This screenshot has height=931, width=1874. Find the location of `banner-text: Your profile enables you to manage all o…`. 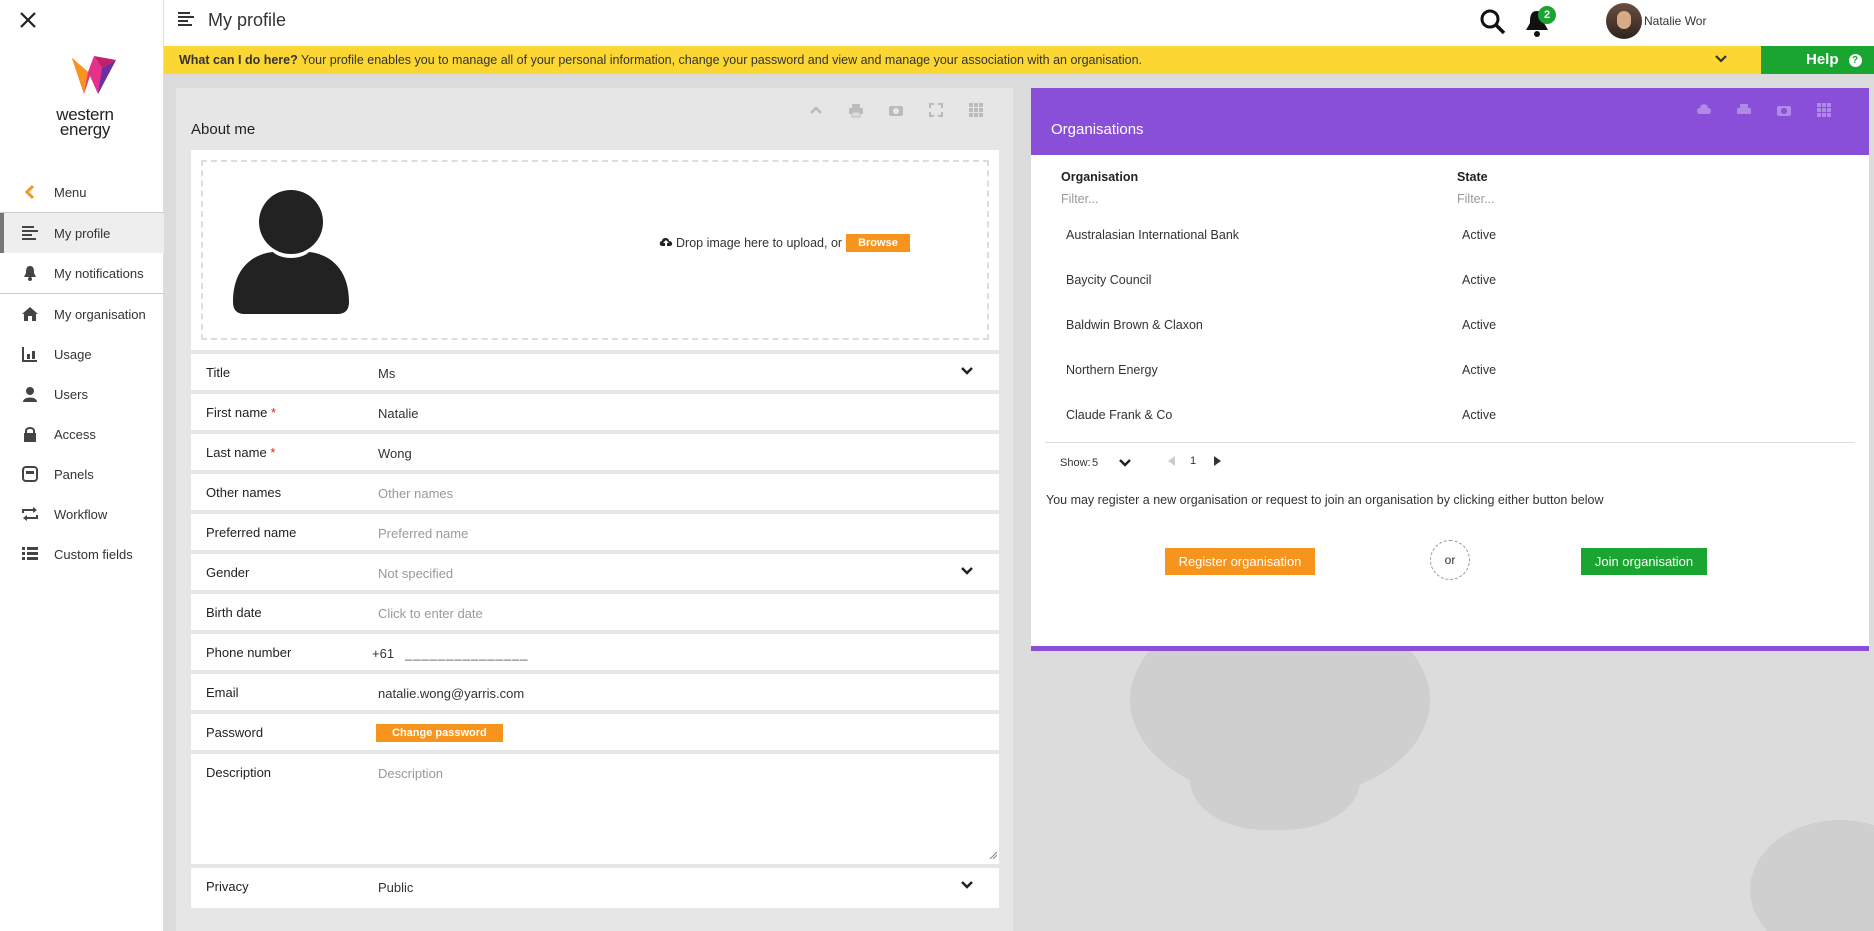

banner-text: Your profile enables you to manage all o… is located at coordinates (720, 60).